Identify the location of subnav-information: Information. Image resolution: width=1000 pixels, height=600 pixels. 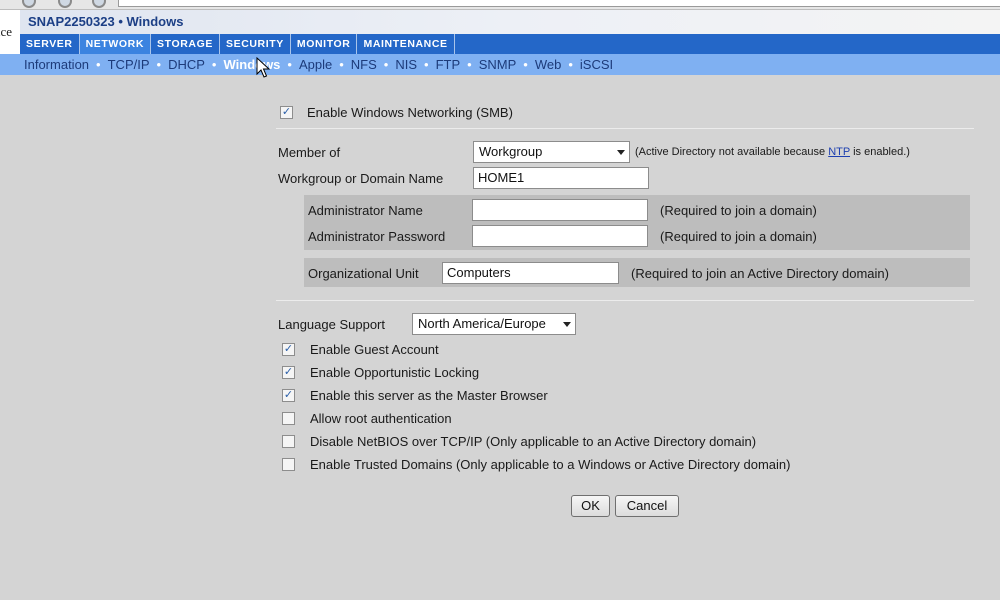
(56, 64).